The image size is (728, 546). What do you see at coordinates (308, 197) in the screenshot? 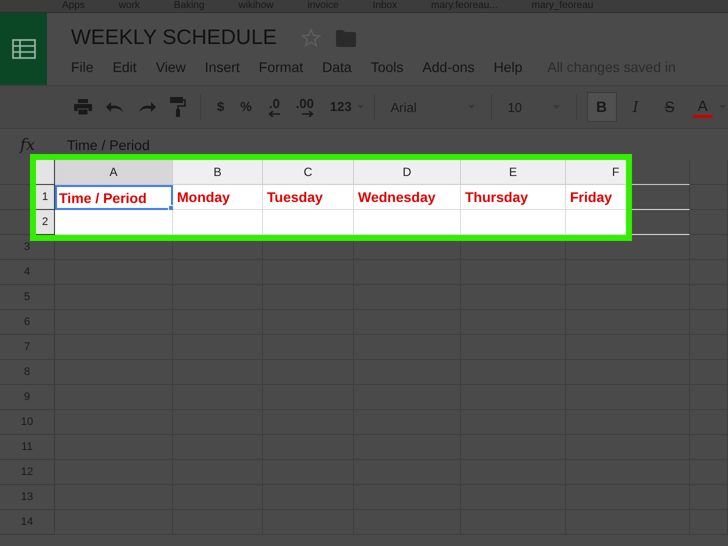
I see `table-cell: Tuesday` at bounding box center [308, 197].